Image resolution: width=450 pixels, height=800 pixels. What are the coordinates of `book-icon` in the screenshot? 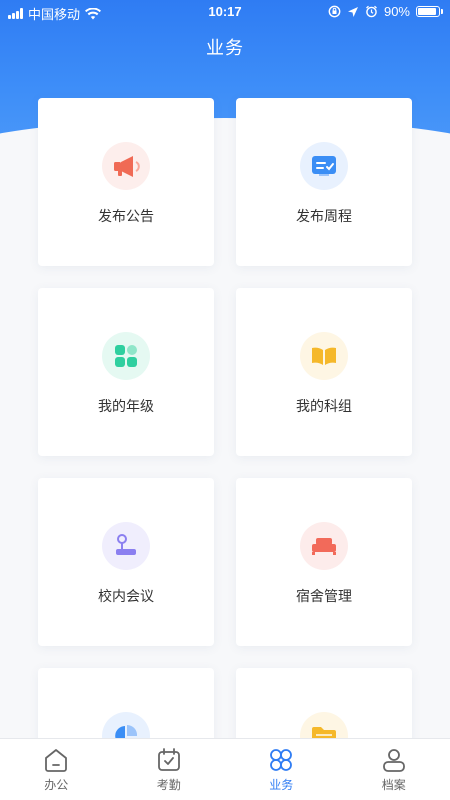 It's located at (324, 356).